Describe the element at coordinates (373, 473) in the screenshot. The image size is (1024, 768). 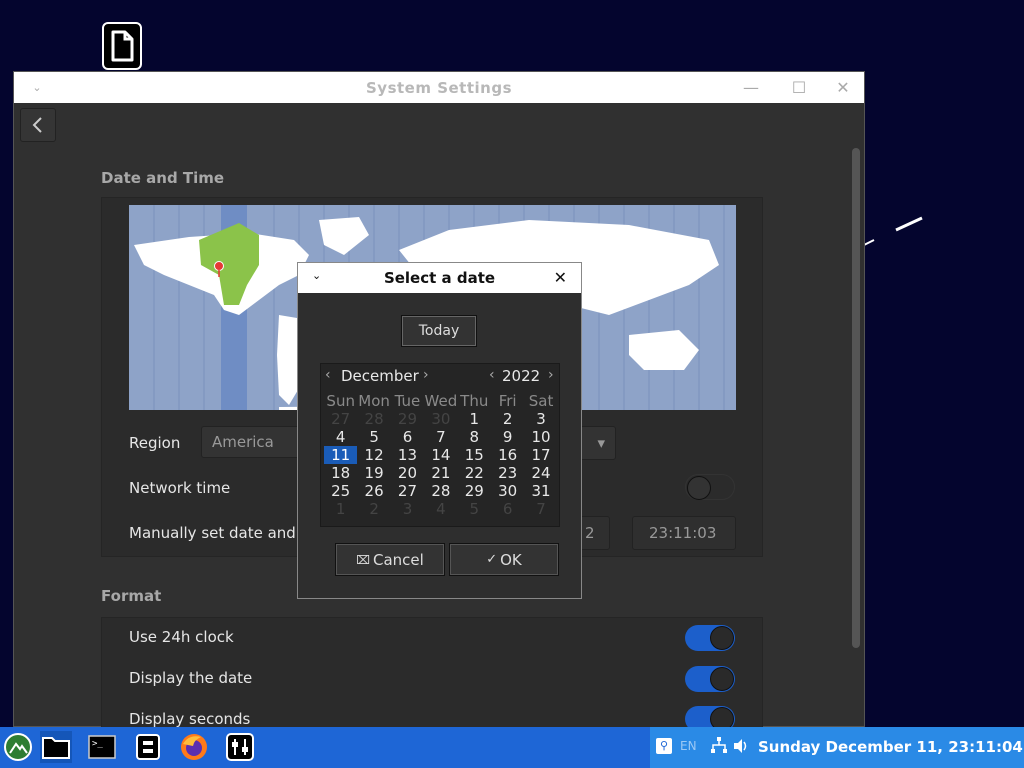
I see `calendar-day: 19` at that location.